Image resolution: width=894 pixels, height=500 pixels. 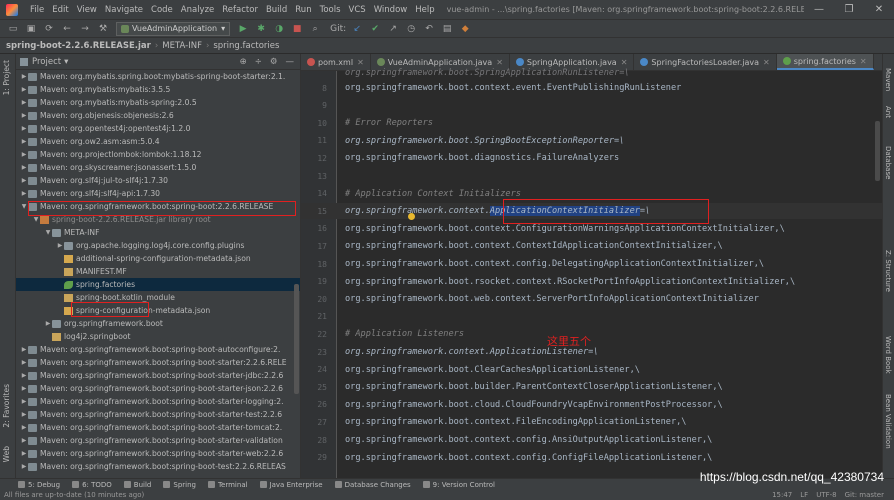 I want to click on bean-validation-tool-tab: Bean Validation, so click(x=888, y=421).